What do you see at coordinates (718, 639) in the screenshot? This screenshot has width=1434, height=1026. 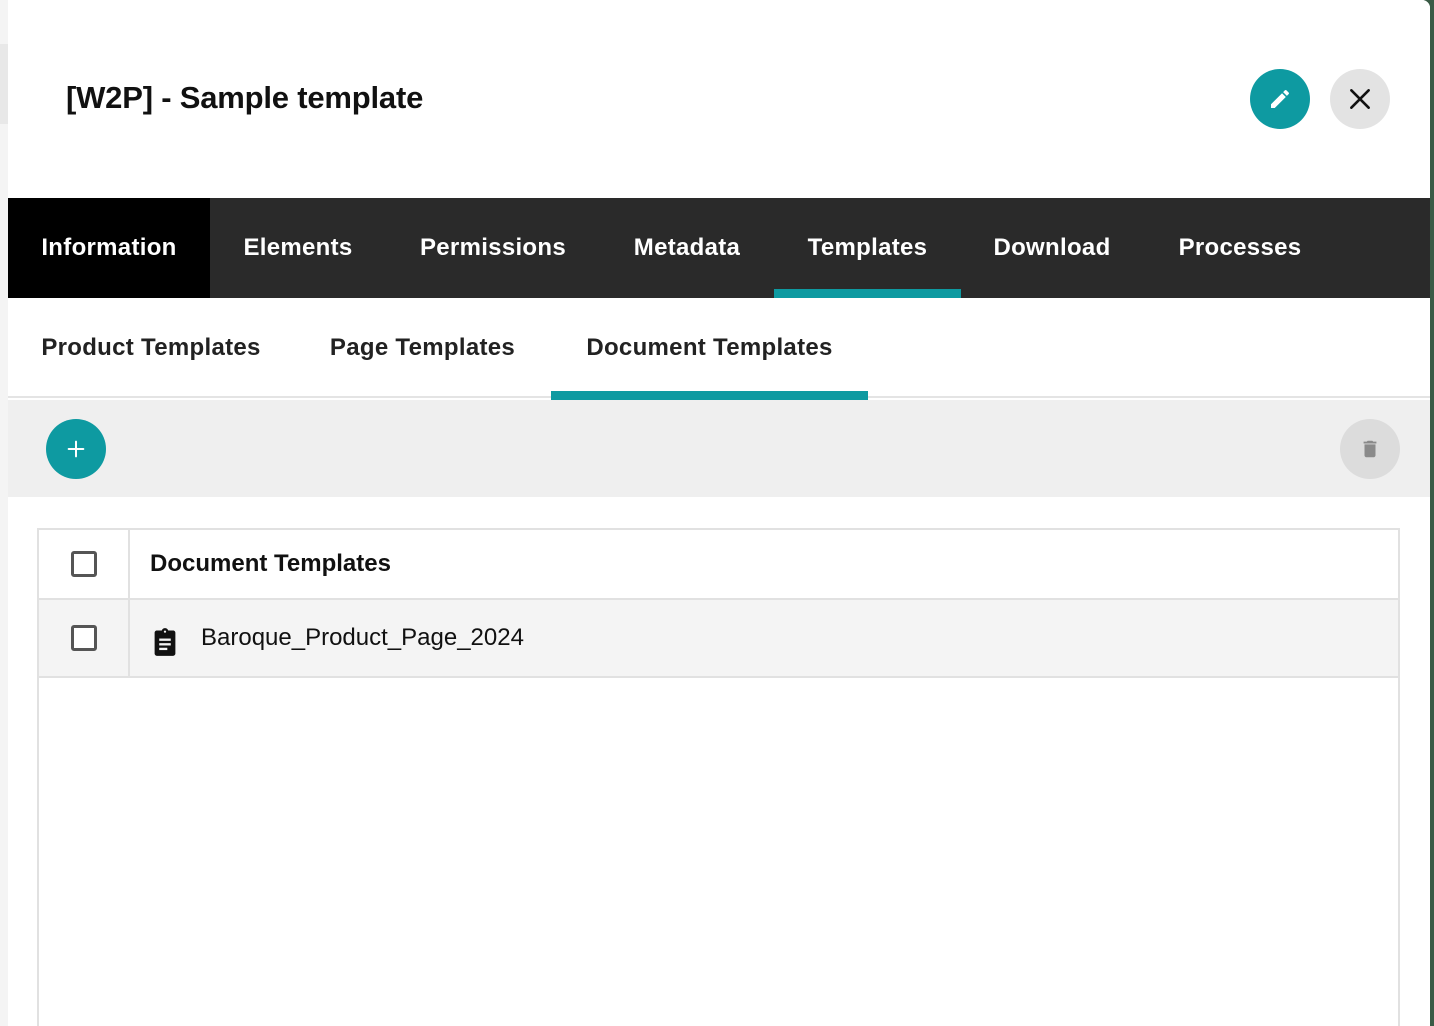 I see `table-row: Baroque_Product_Page_2024` at bounding box center [718, 639].